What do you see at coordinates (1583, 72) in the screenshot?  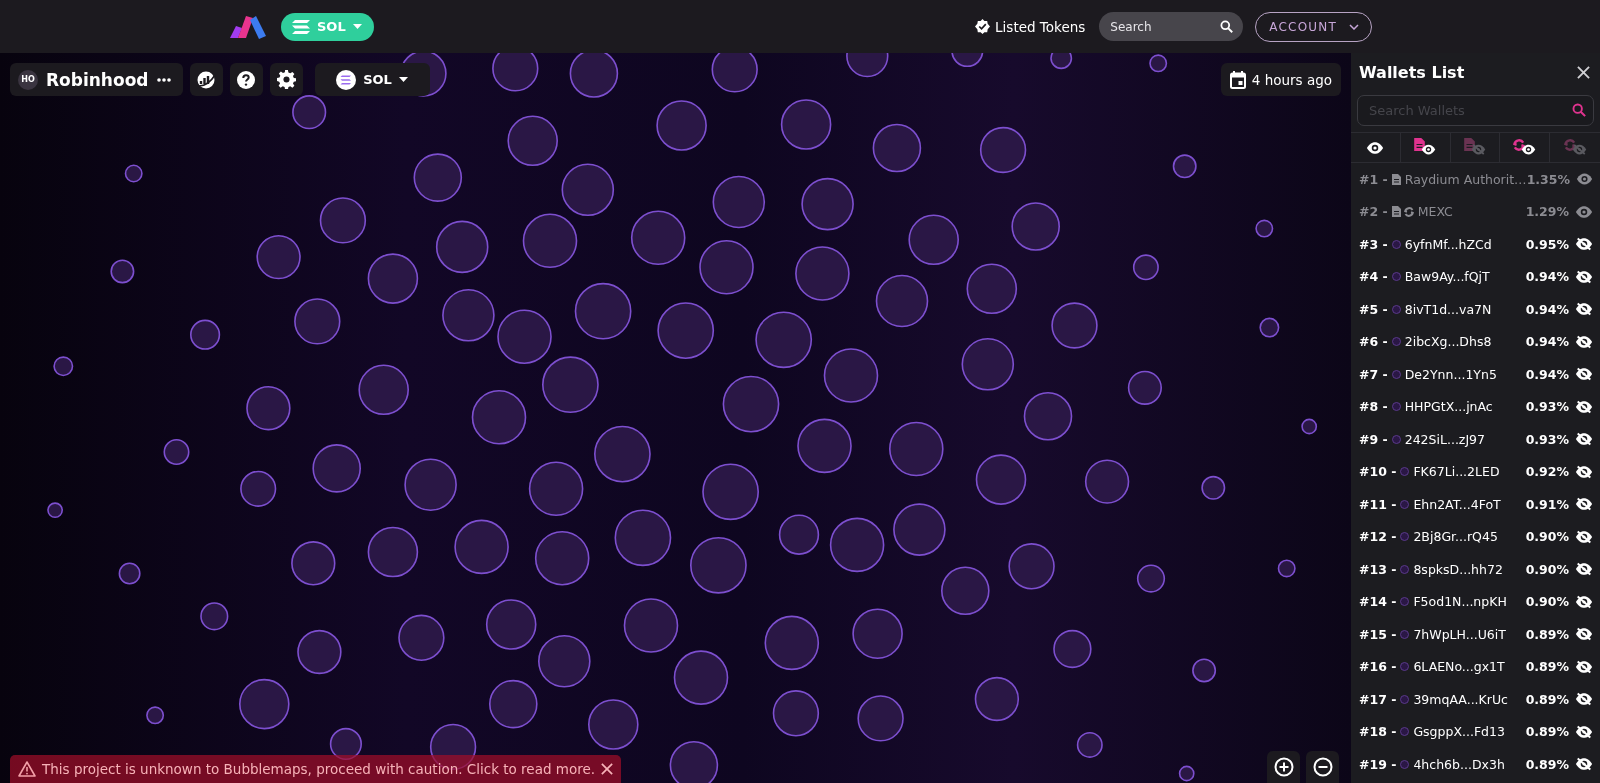 I see `close-button` at bounding box center [1583, 72].